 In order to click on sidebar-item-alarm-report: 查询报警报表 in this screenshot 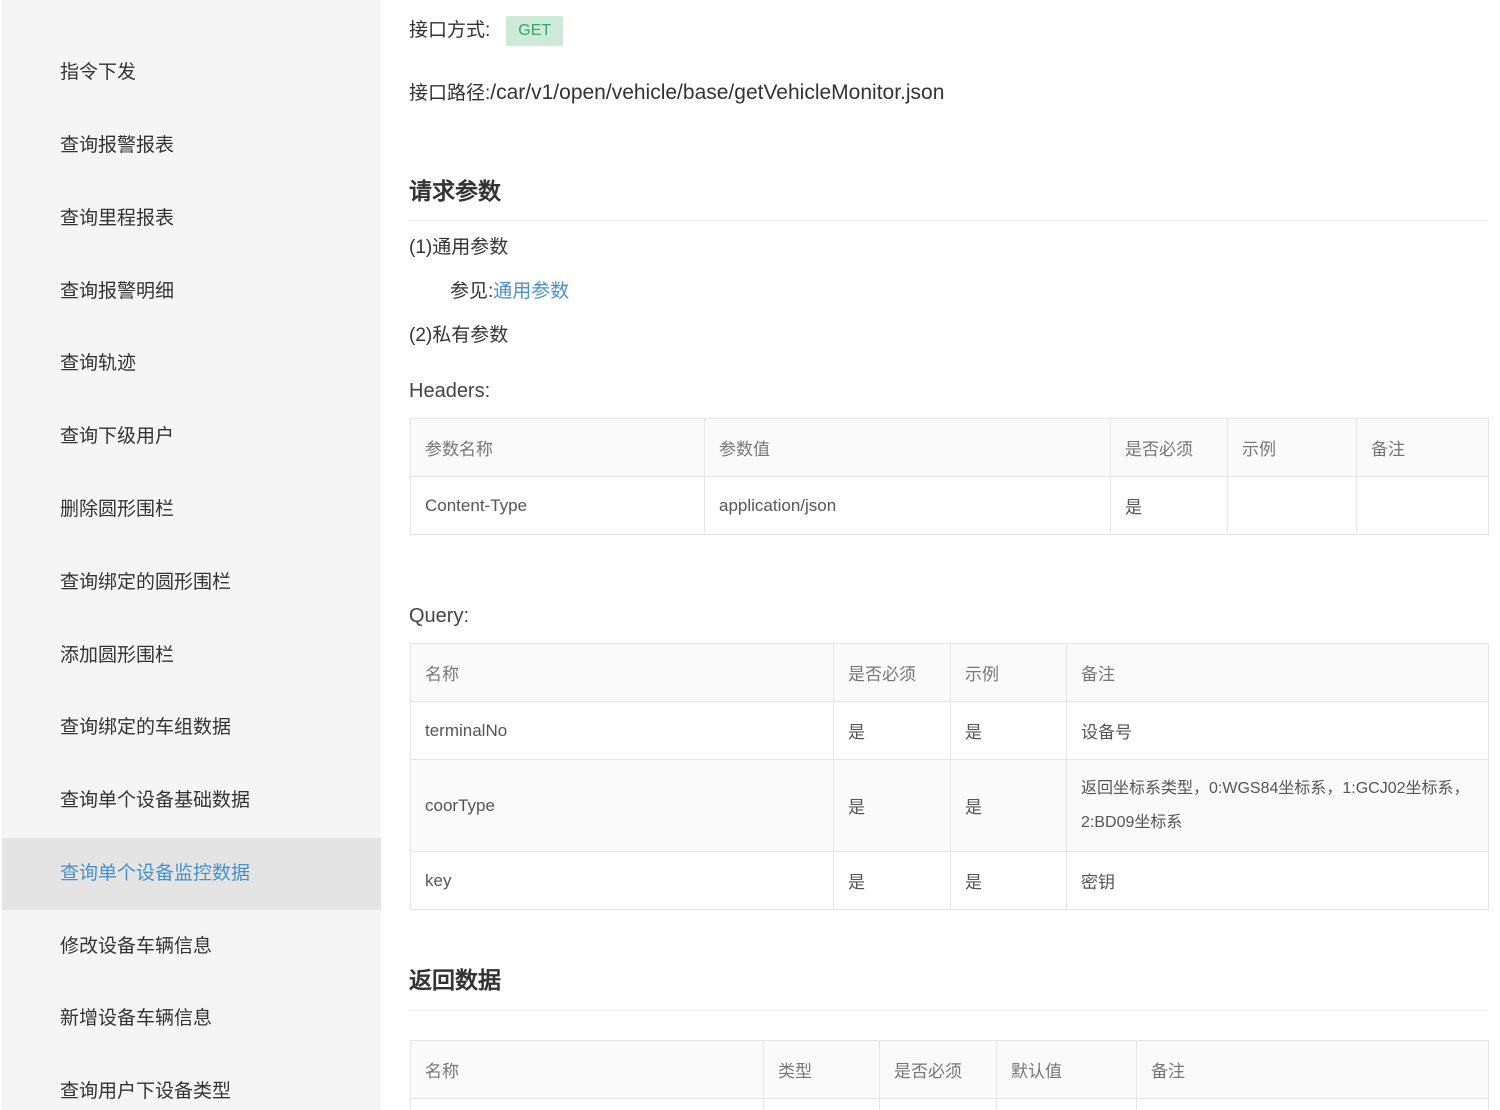, I will do `click(191, 146)`.